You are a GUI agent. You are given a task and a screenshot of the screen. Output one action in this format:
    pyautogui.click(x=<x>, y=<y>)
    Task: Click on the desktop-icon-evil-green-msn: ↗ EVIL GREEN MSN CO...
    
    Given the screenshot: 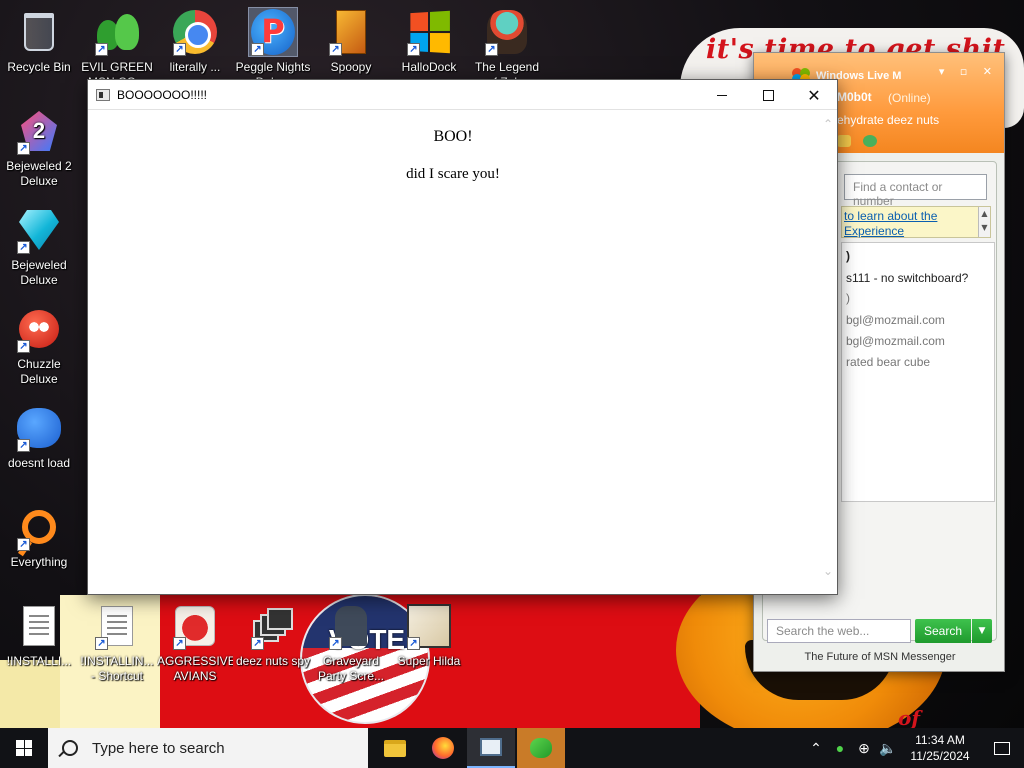 What is the action you would take?
    pyautogui.click(x=117, y=49)
    